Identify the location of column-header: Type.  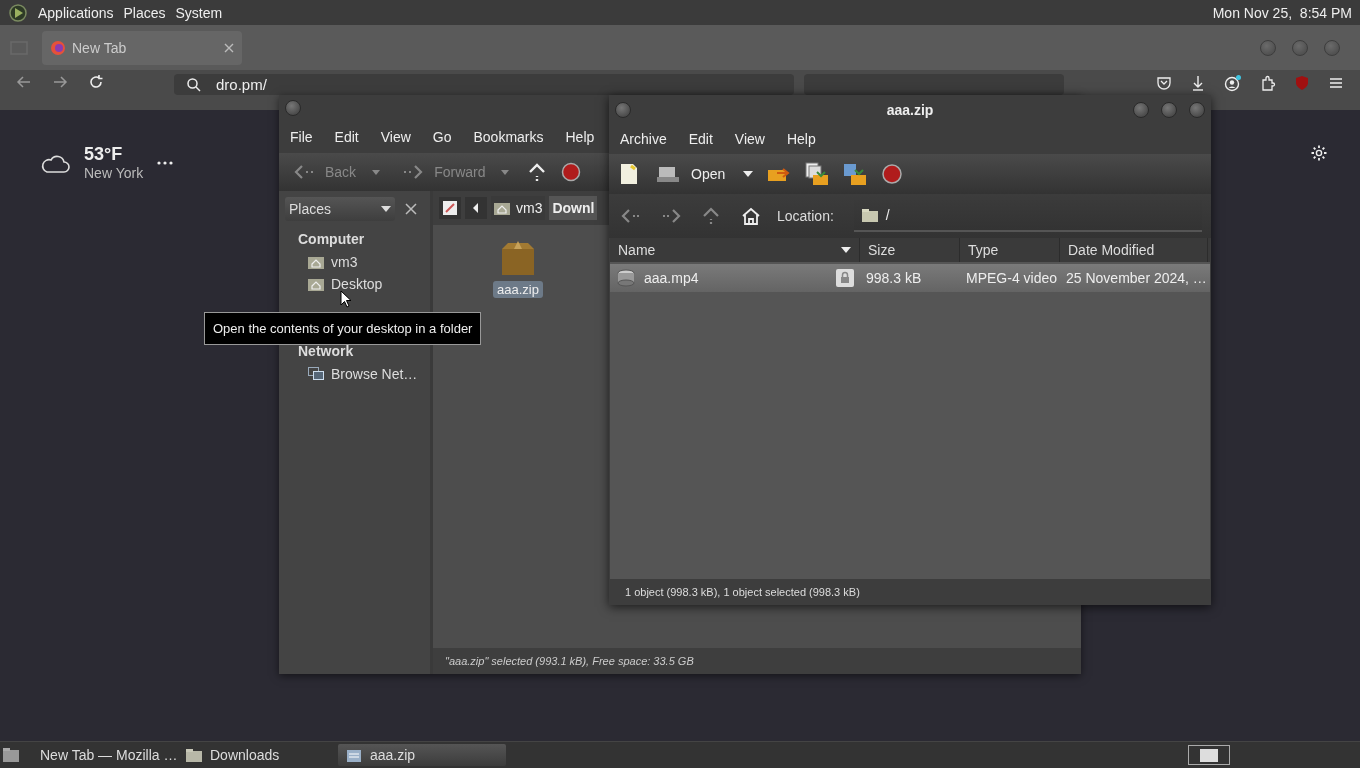
(1010, 250).